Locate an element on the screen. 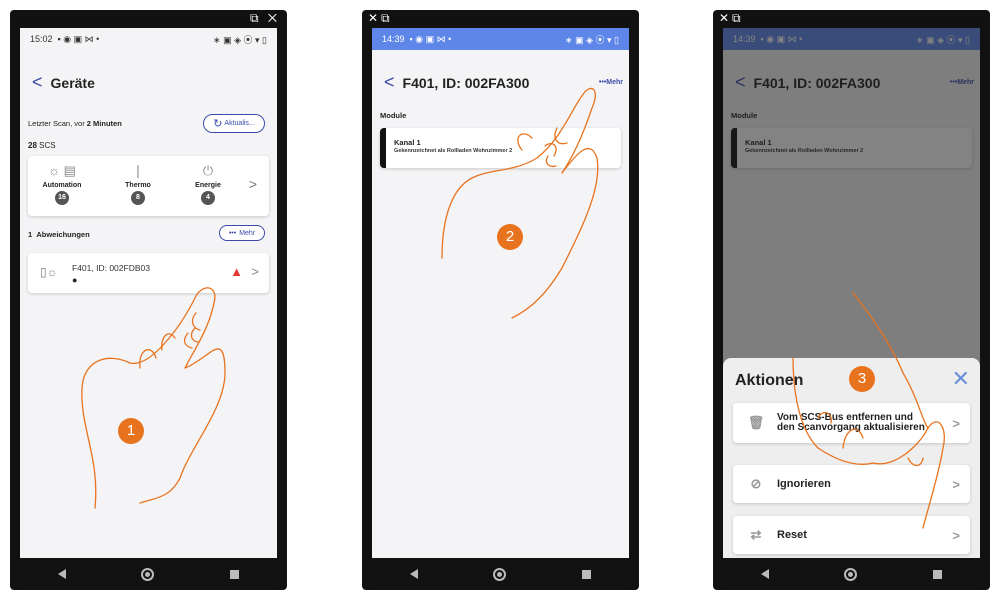 The height and width of the screenshot is (590, 1000). callout-3: 3 is located at coordinates (862, 379).